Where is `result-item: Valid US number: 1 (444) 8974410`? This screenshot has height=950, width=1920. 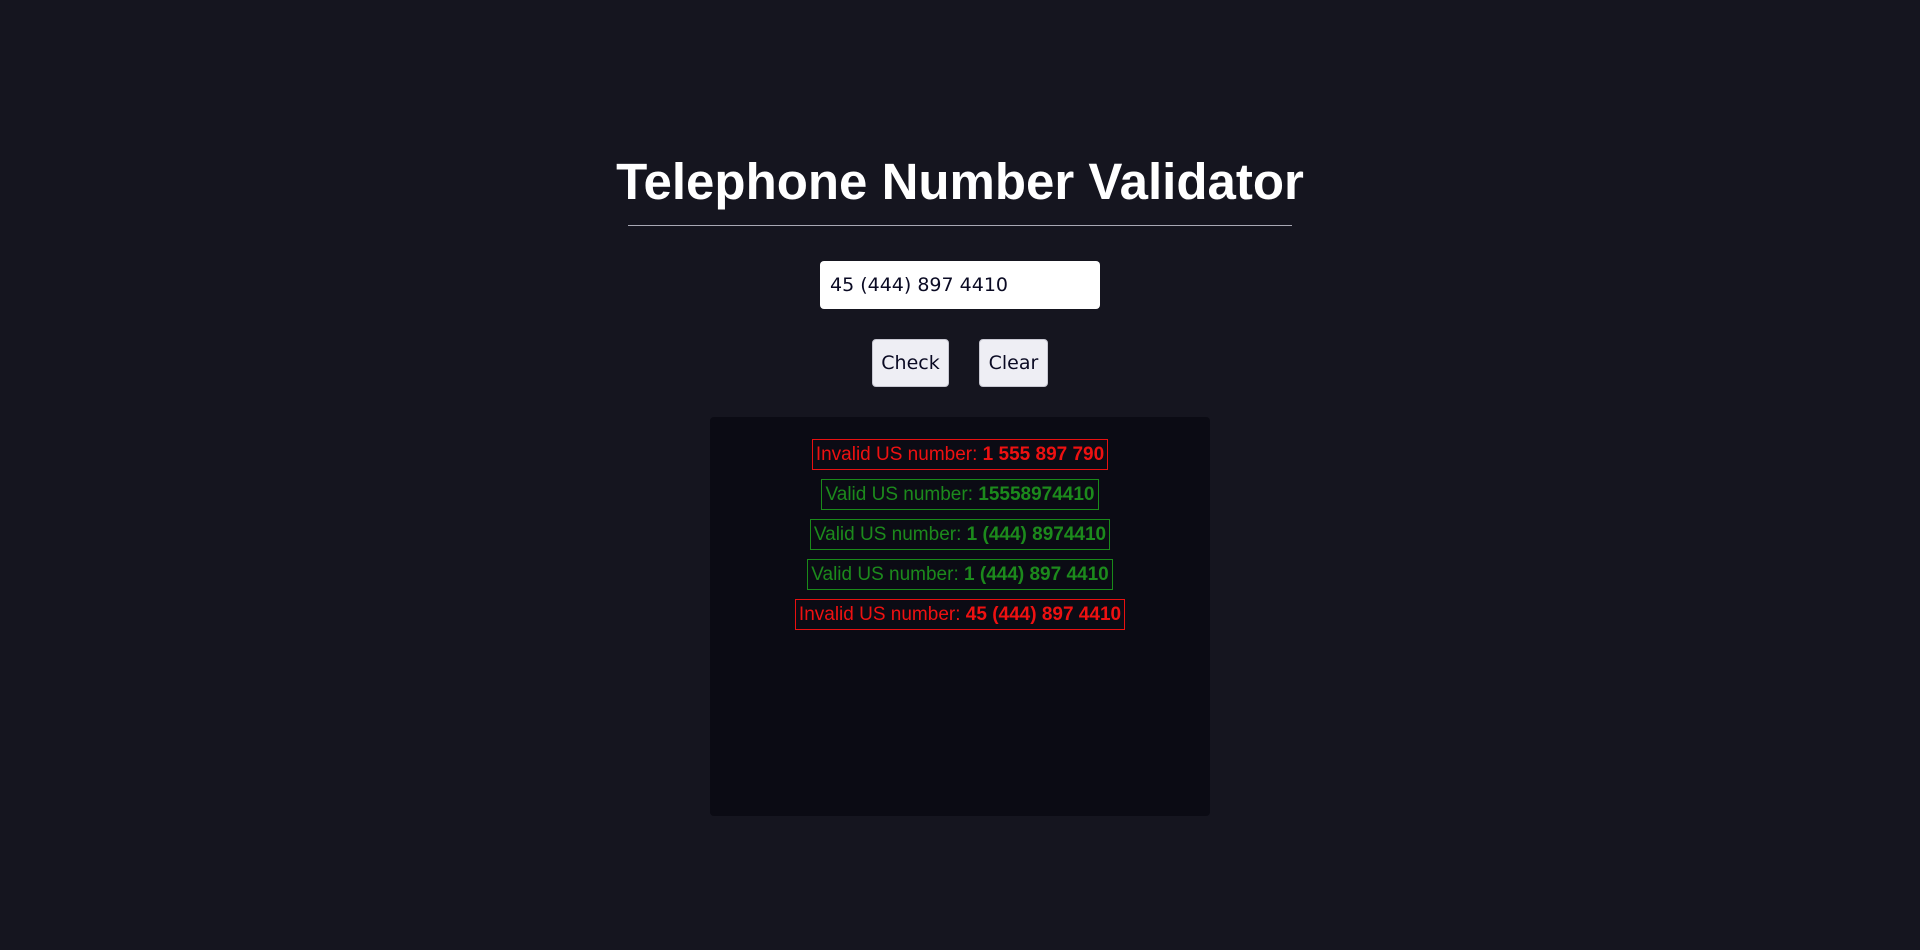 result-item: Valid US number: 1 (444) 8974410 is located at coordinates (960, 534).